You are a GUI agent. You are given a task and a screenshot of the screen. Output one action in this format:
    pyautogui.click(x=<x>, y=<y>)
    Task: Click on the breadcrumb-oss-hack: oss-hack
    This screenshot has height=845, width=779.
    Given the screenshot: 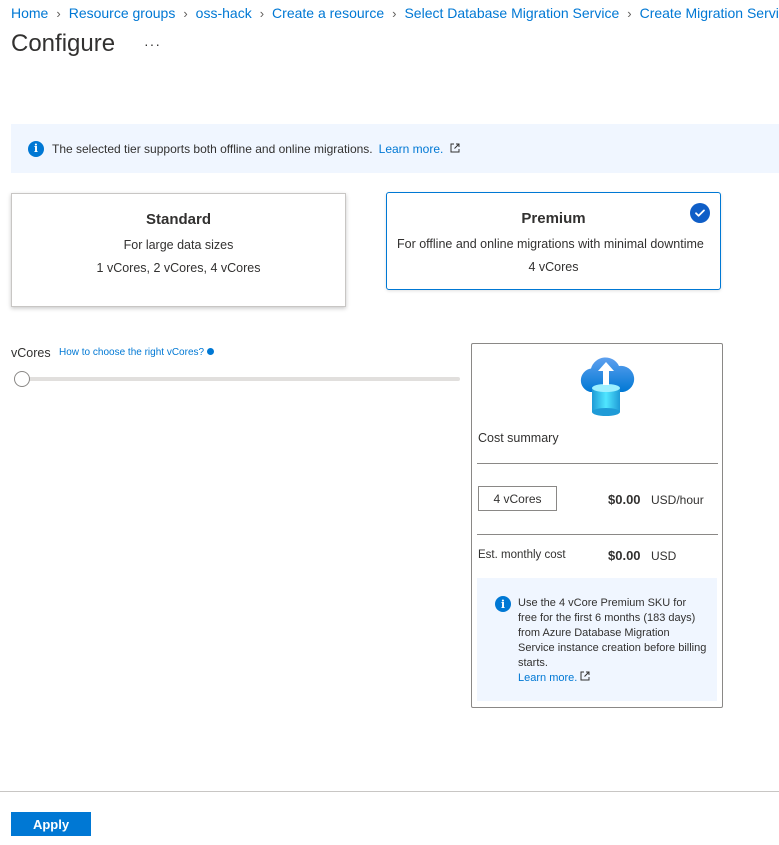 What is the action you would take?
    pyautogui.click(x=224, y=13)
    